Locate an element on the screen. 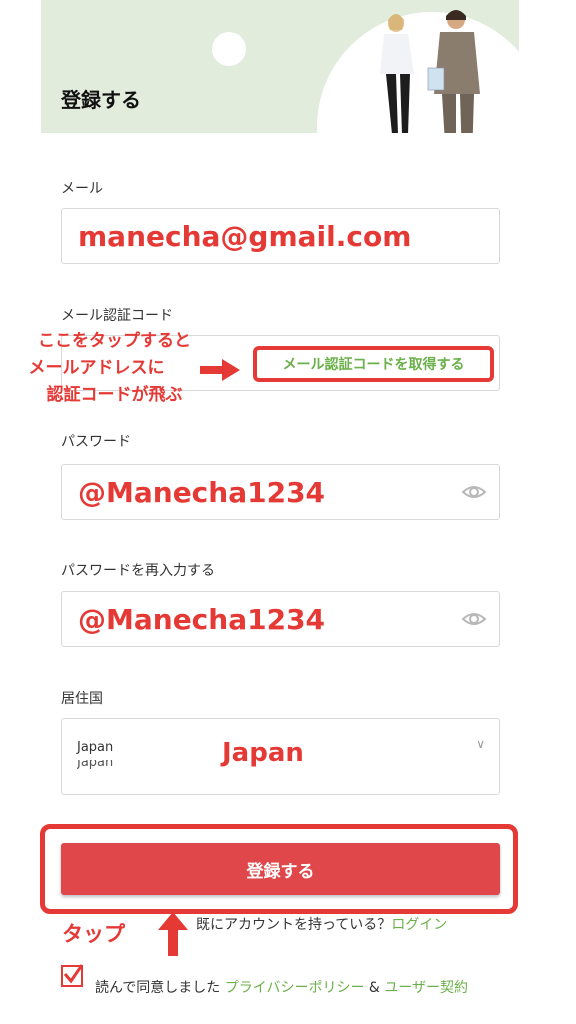  password-field: @Manecha1234 is located at coordinates (280, 492).